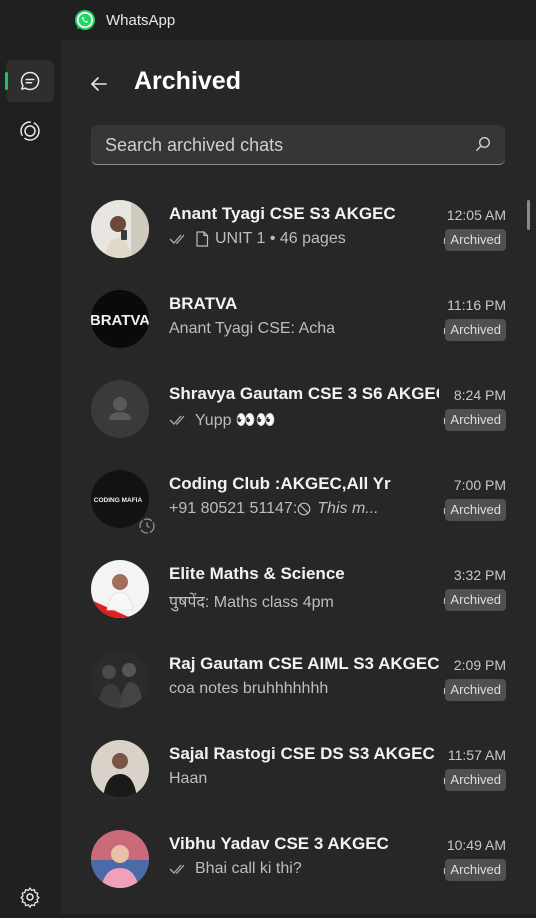 This screenshot has height=918, width=536. Describe the element at coordinates (268, 20) in the screenshot. I see `title-bar: WhatsApp` at that location.